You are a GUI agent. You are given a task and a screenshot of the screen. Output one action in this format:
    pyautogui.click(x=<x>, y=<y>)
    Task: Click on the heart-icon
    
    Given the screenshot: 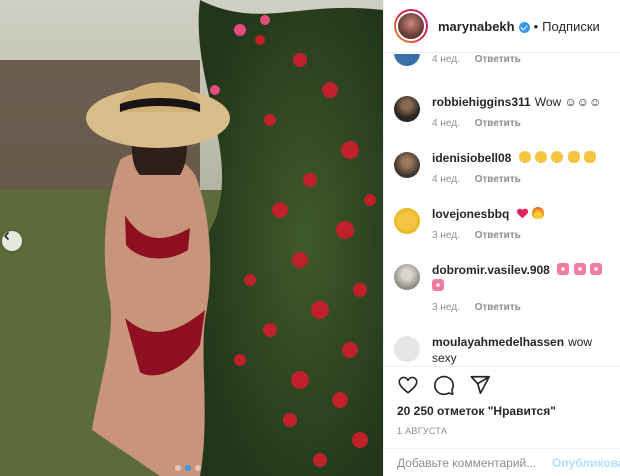 What is the action you would take?
    pyautogui.click(x=408, y=385)
    